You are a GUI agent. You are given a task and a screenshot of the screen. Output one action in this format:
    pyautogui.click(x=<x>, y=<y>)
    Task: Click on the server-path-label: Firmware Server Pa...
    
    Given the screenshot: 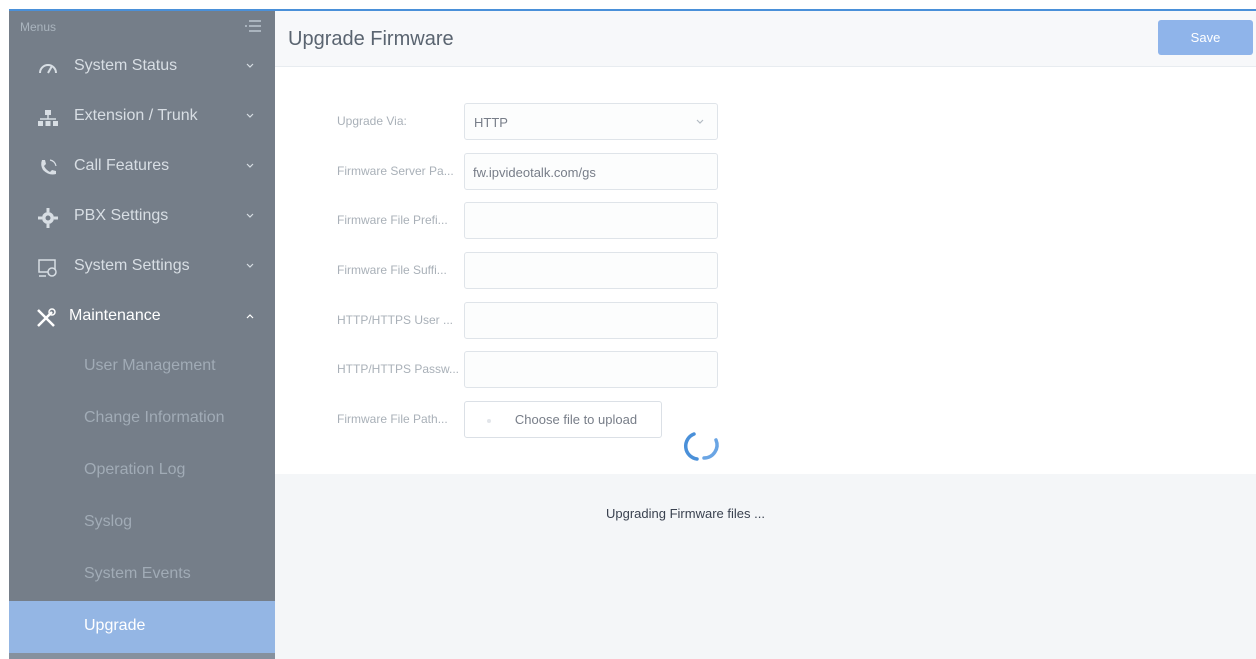 What is the action you would take?
    pyautogui.click(x=395, y=171)
    